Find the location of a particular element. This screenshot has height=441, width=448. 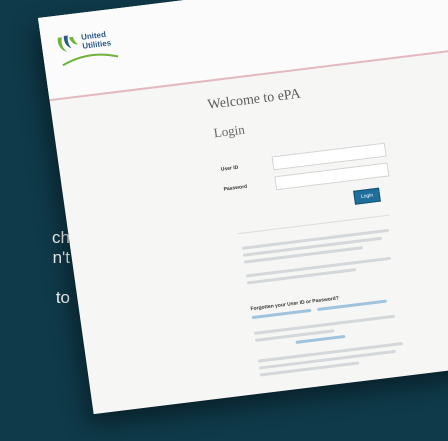

logo-text: United Utilities is located at coordinates (96, 40).